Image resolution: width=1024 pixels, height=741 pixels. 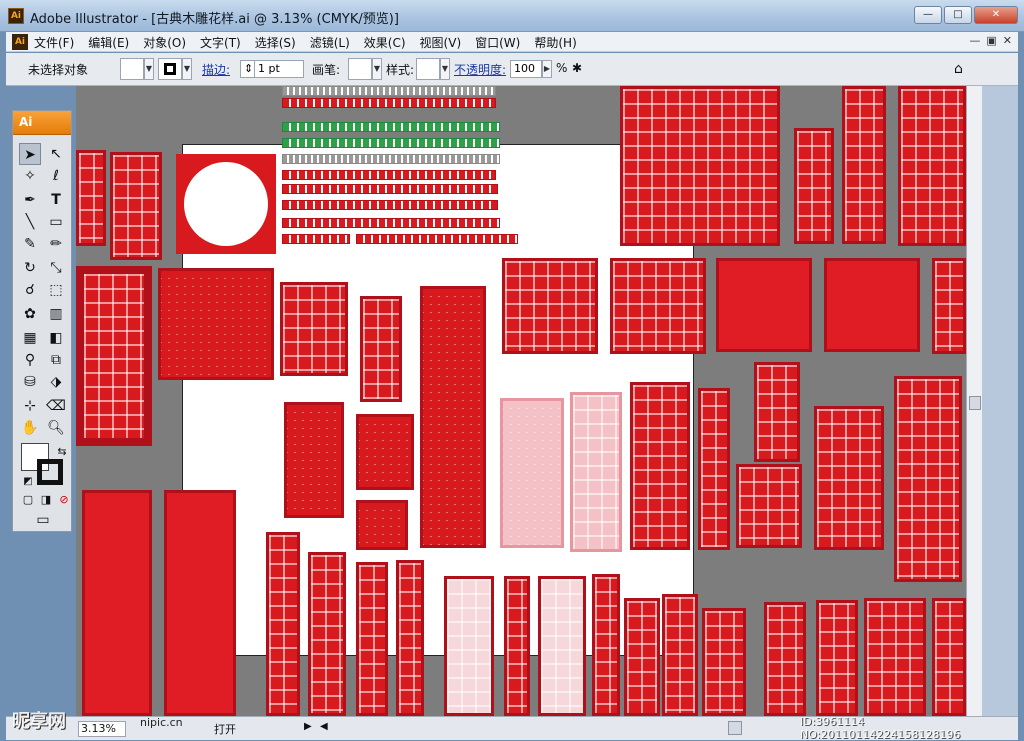 What do you see at coordinates (385, 42) in the screenshot?
I see `menu-effect: 效果(C)` at bounding box center [385, 42].